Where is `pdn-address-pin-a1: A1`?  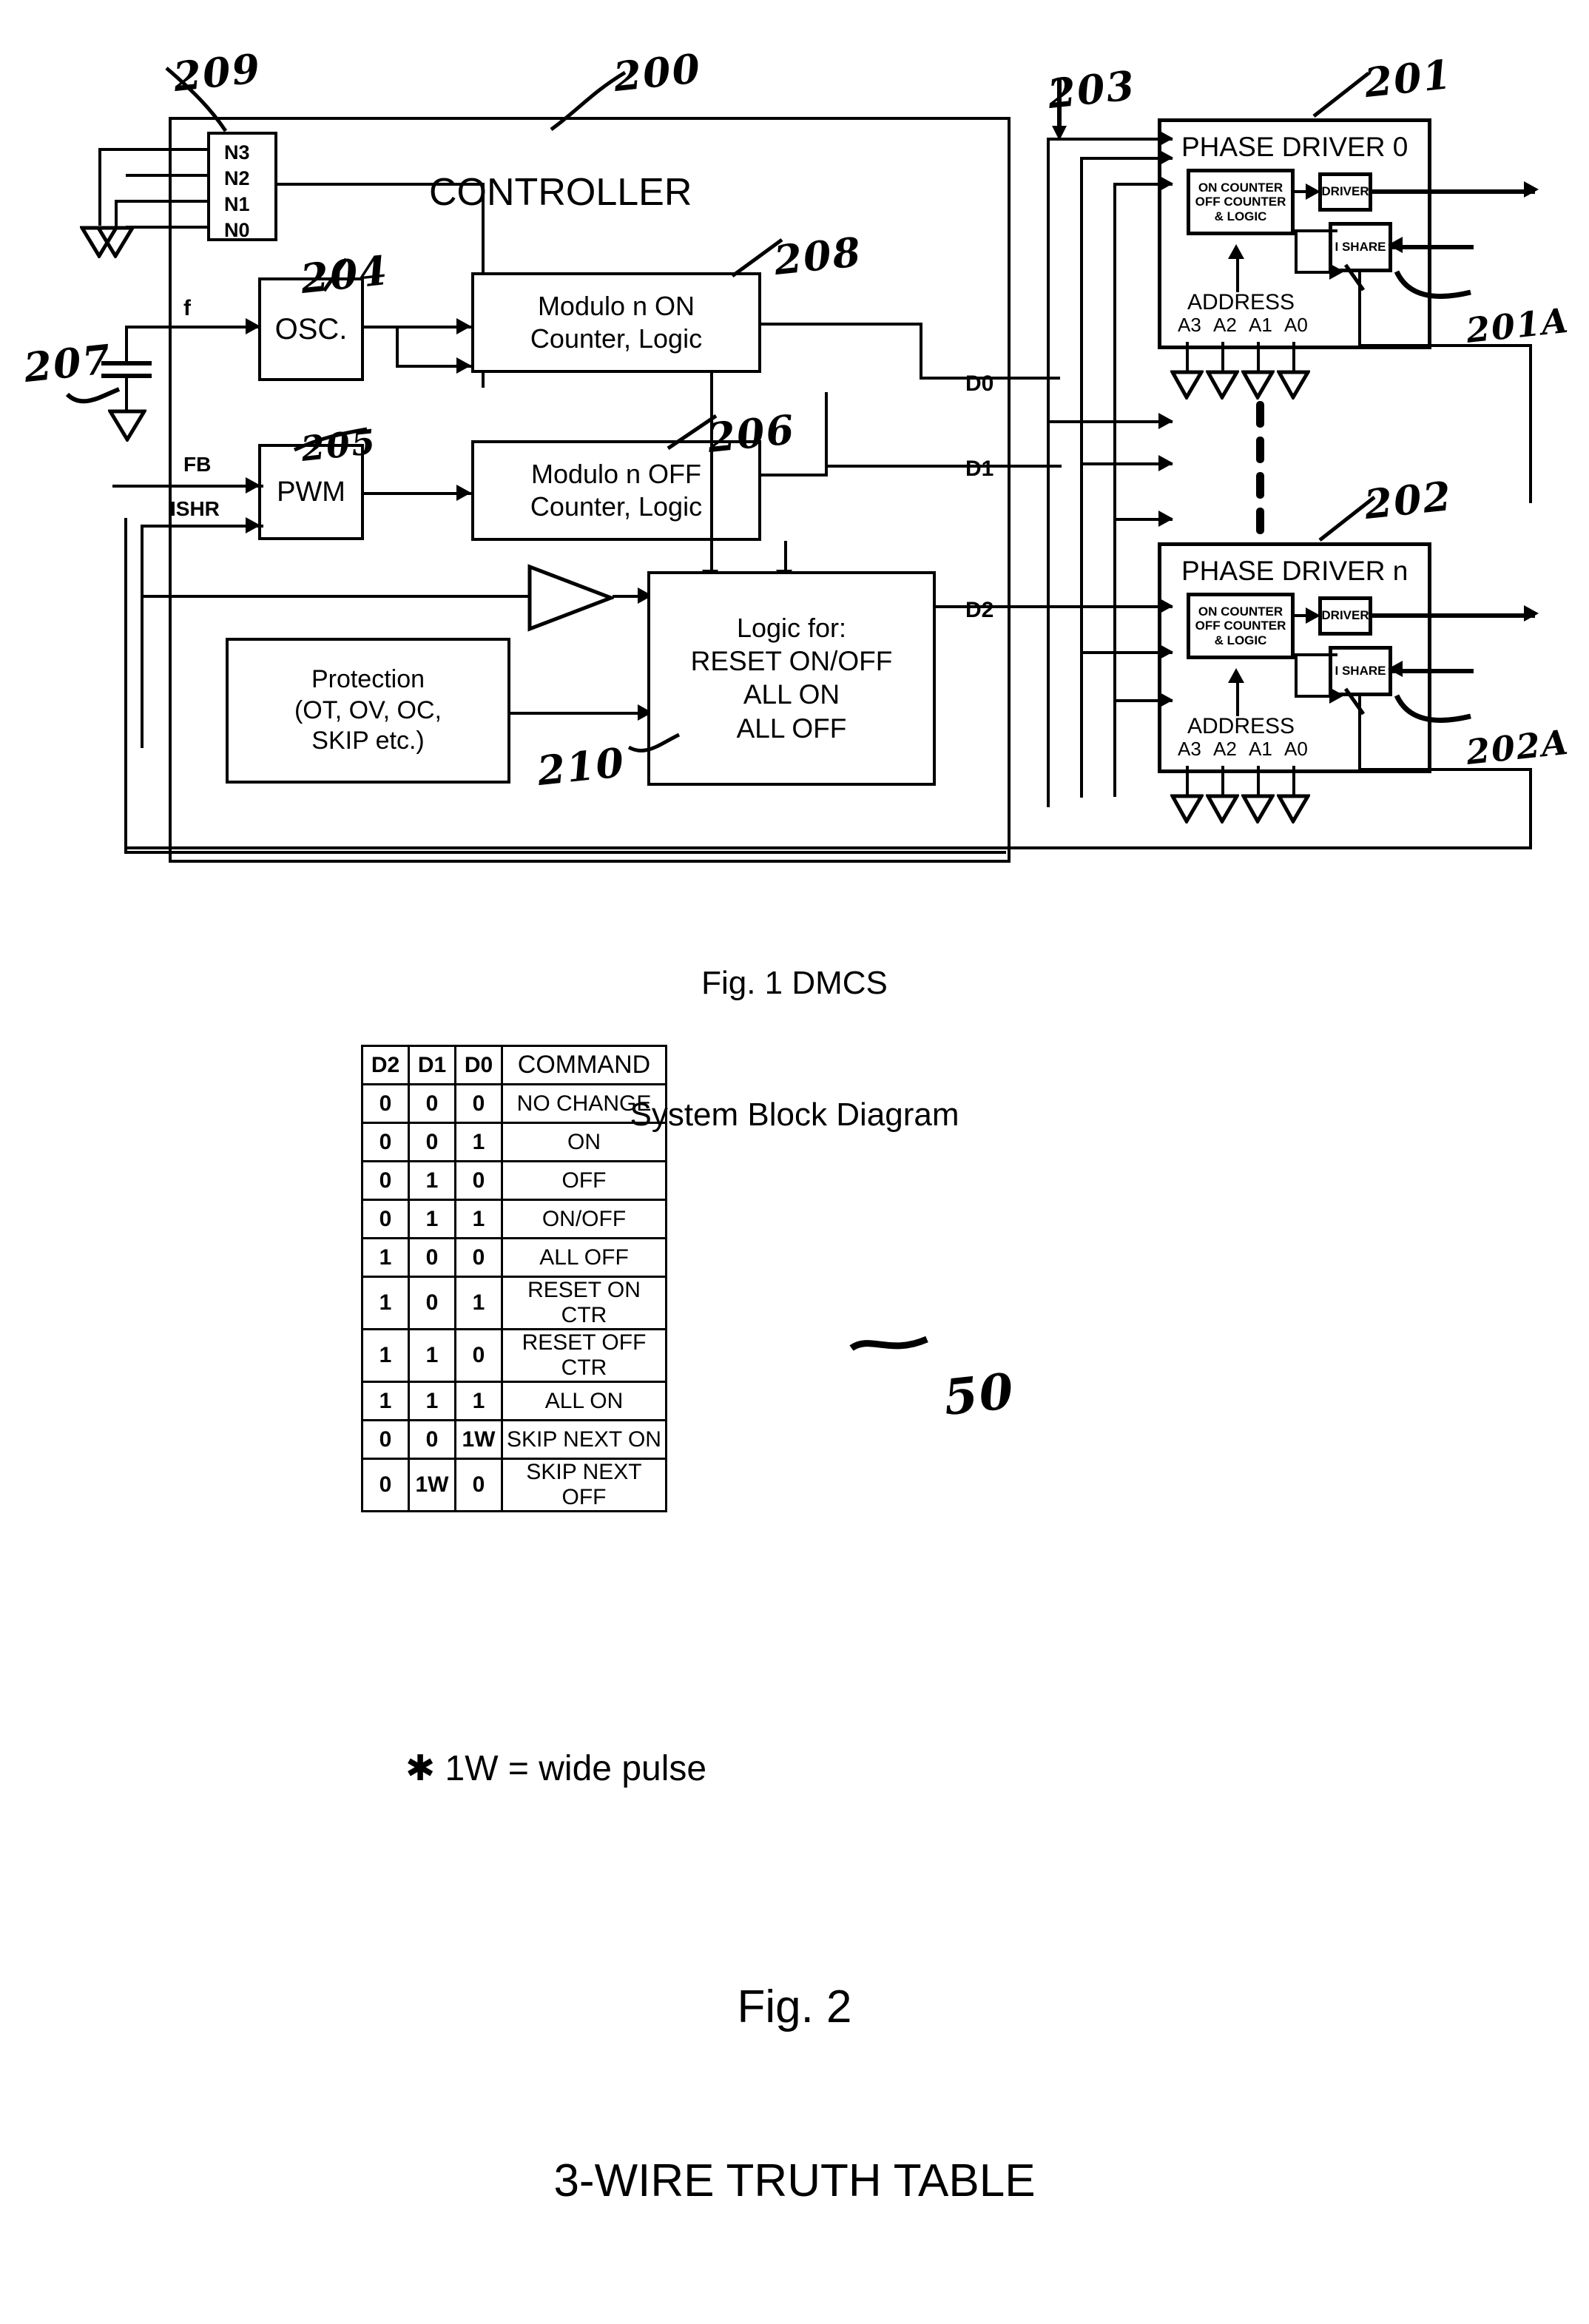 pdn-address-pin-a1: A1 is located at coordinates (1260, 749).